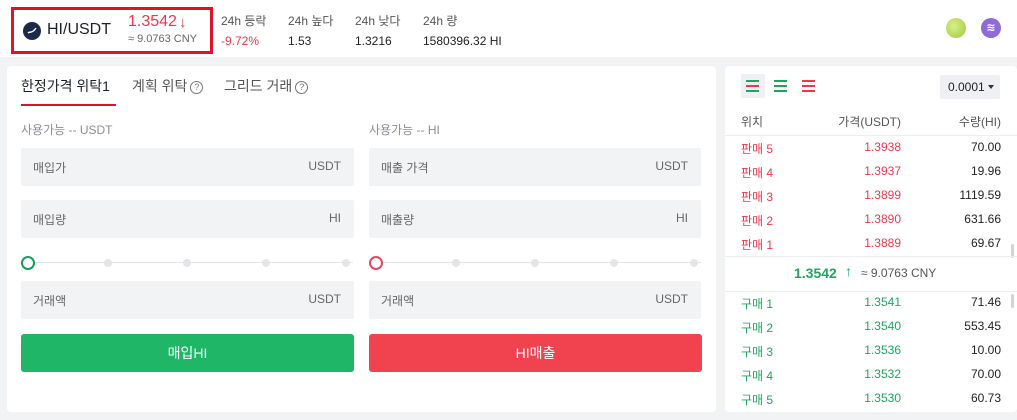 The width and height of the screenshot is (1017, 420). Describe the element at coordinates (243, 30) in the screenshot. I see `stat-change: 24h 등락 -9.72%` at that location.